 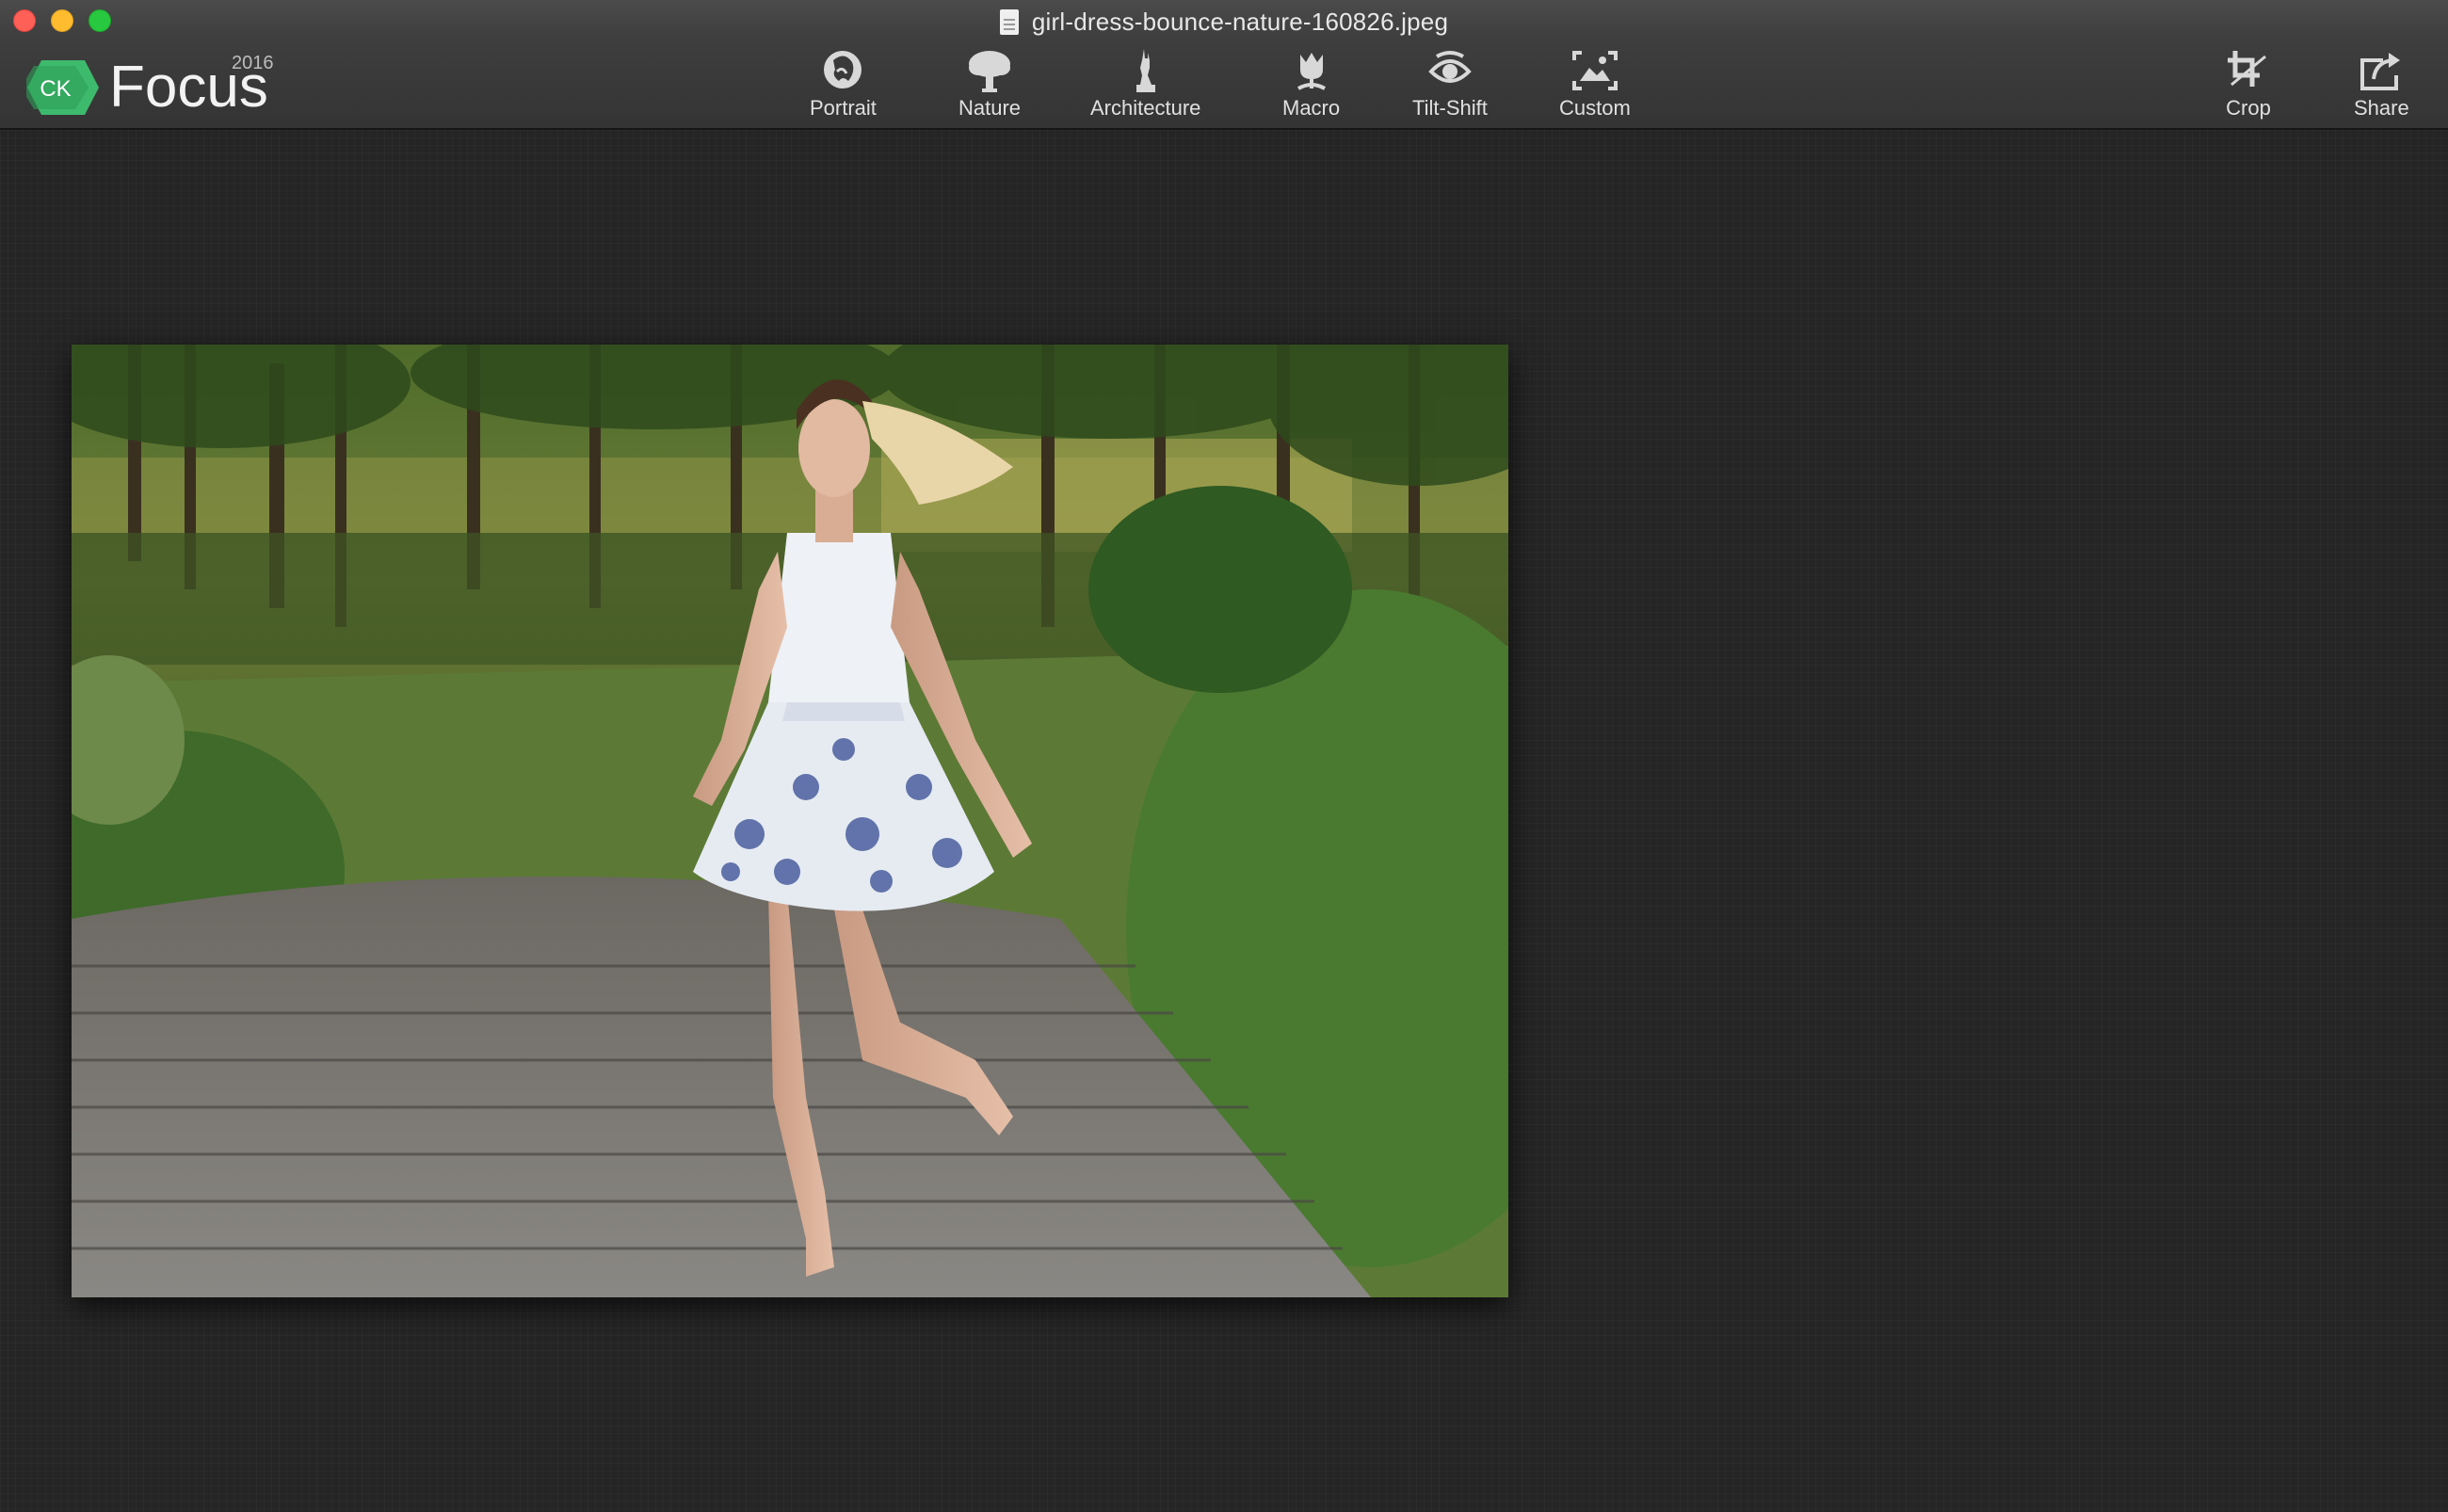 I want to click on preset-portrait-button: Portrait, so click(x=843, y=84).